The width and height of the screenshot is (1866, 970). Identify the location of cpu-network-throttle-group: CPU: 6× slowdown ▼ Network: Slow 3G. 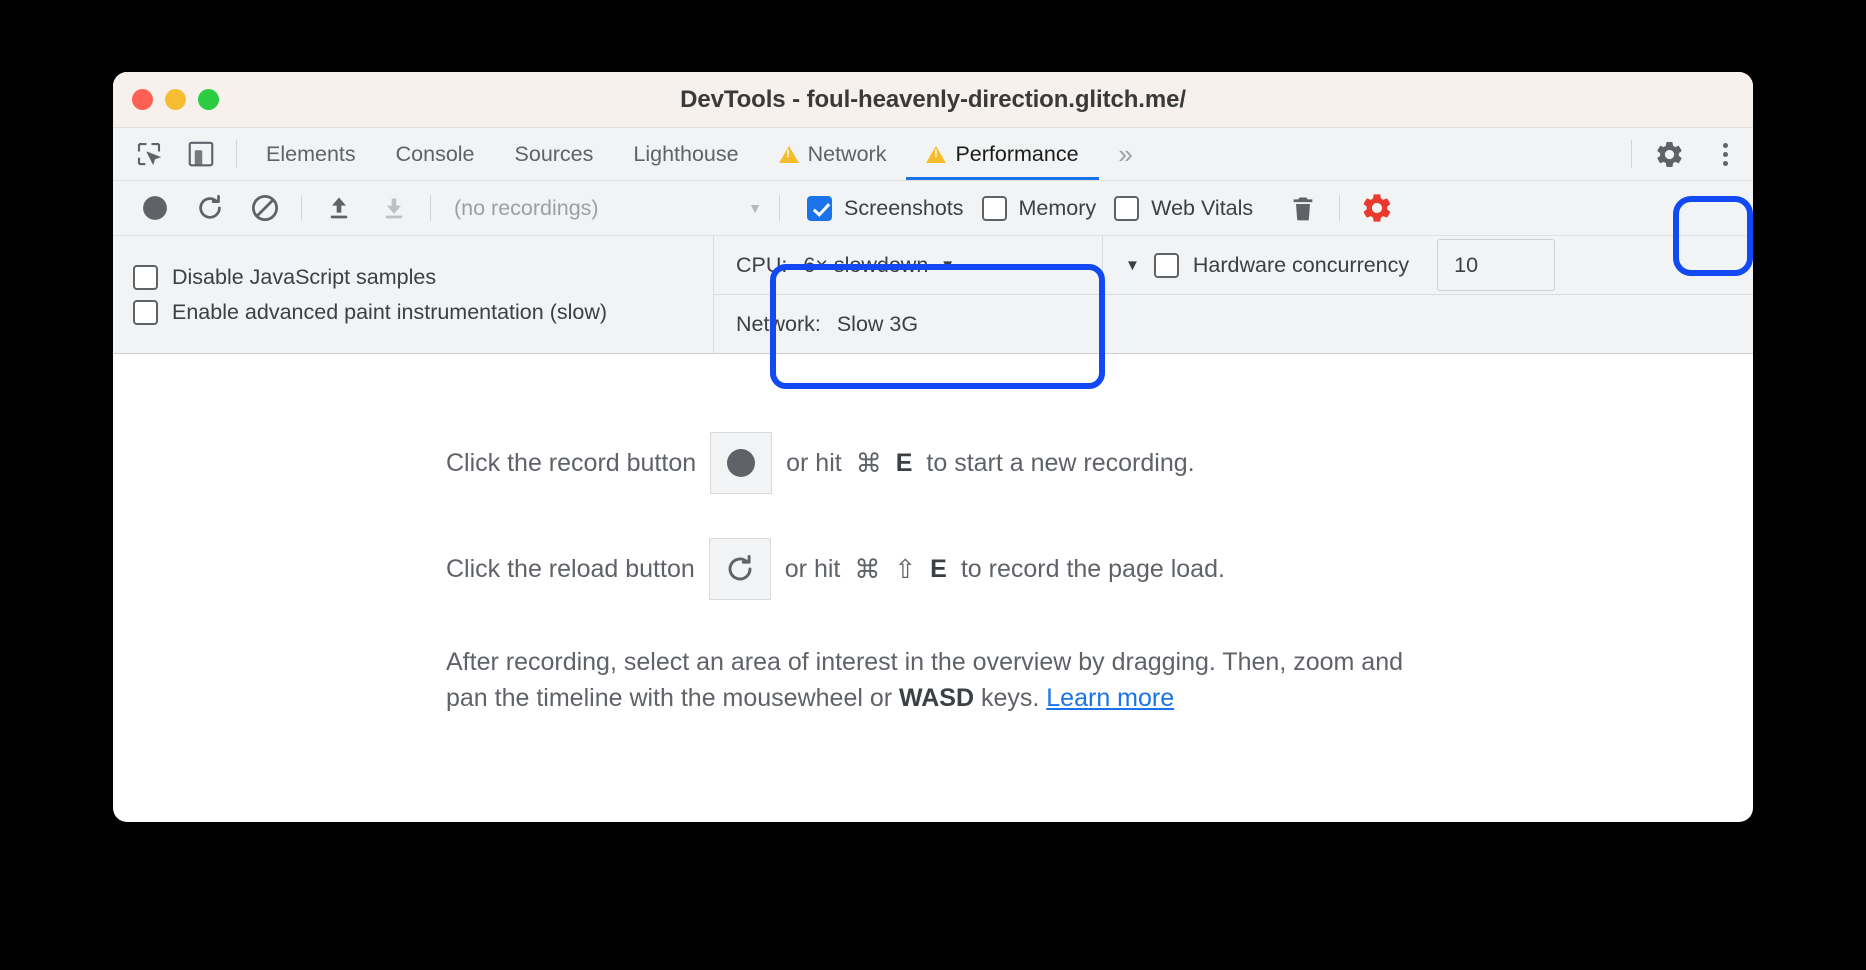
(908, 294).